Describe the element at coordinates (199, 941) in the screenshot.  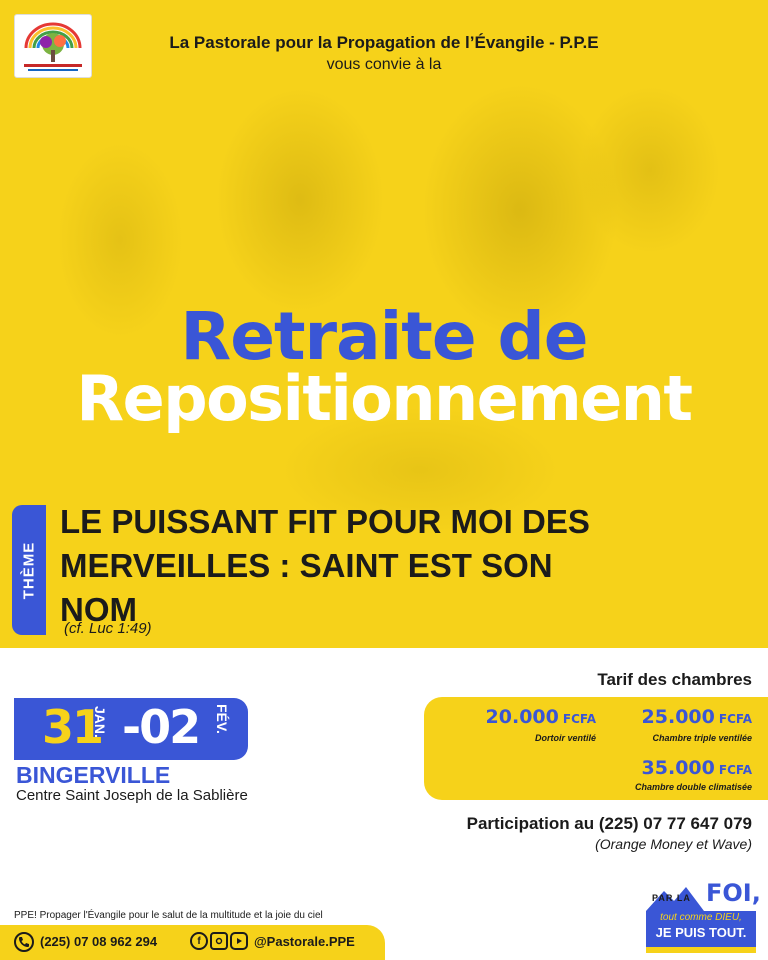
I see `facebook-icon: f` at that location.